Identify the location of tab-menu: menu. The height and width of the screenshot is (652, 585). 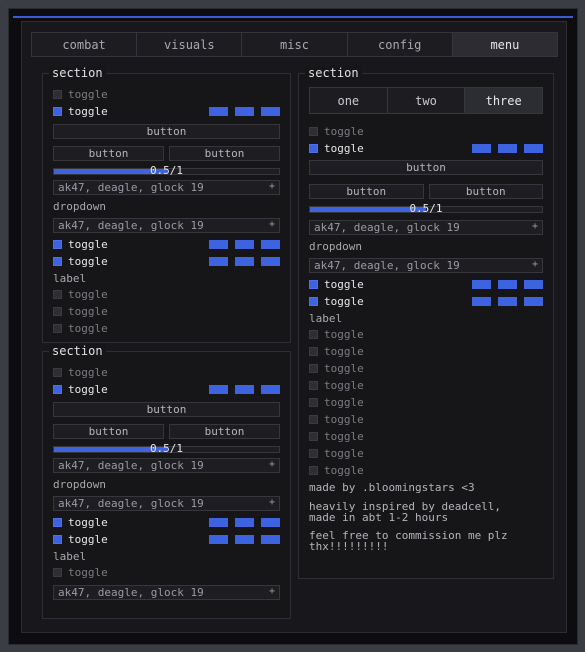
(505, 44).